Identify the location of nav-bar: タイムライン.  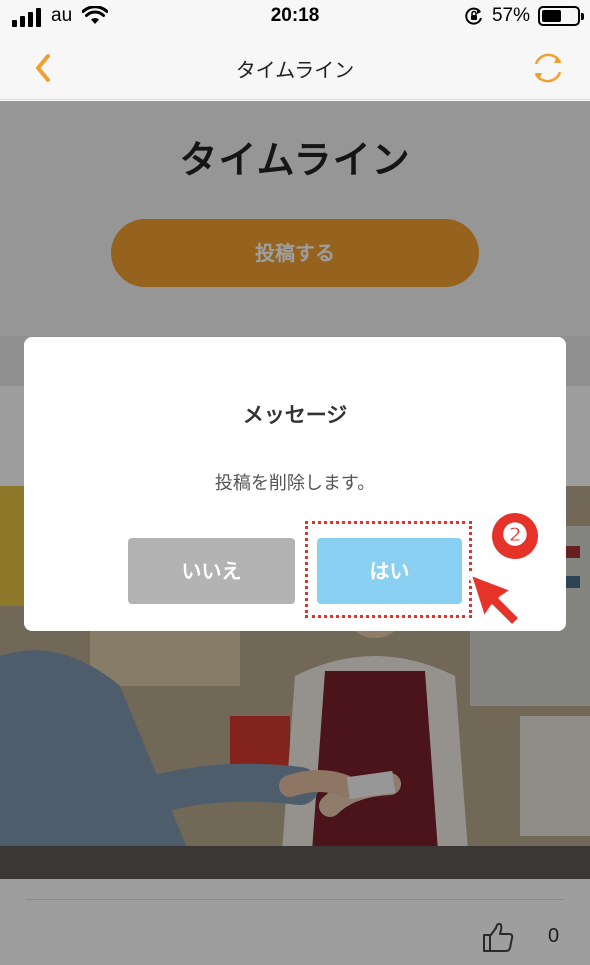
(295, 68).